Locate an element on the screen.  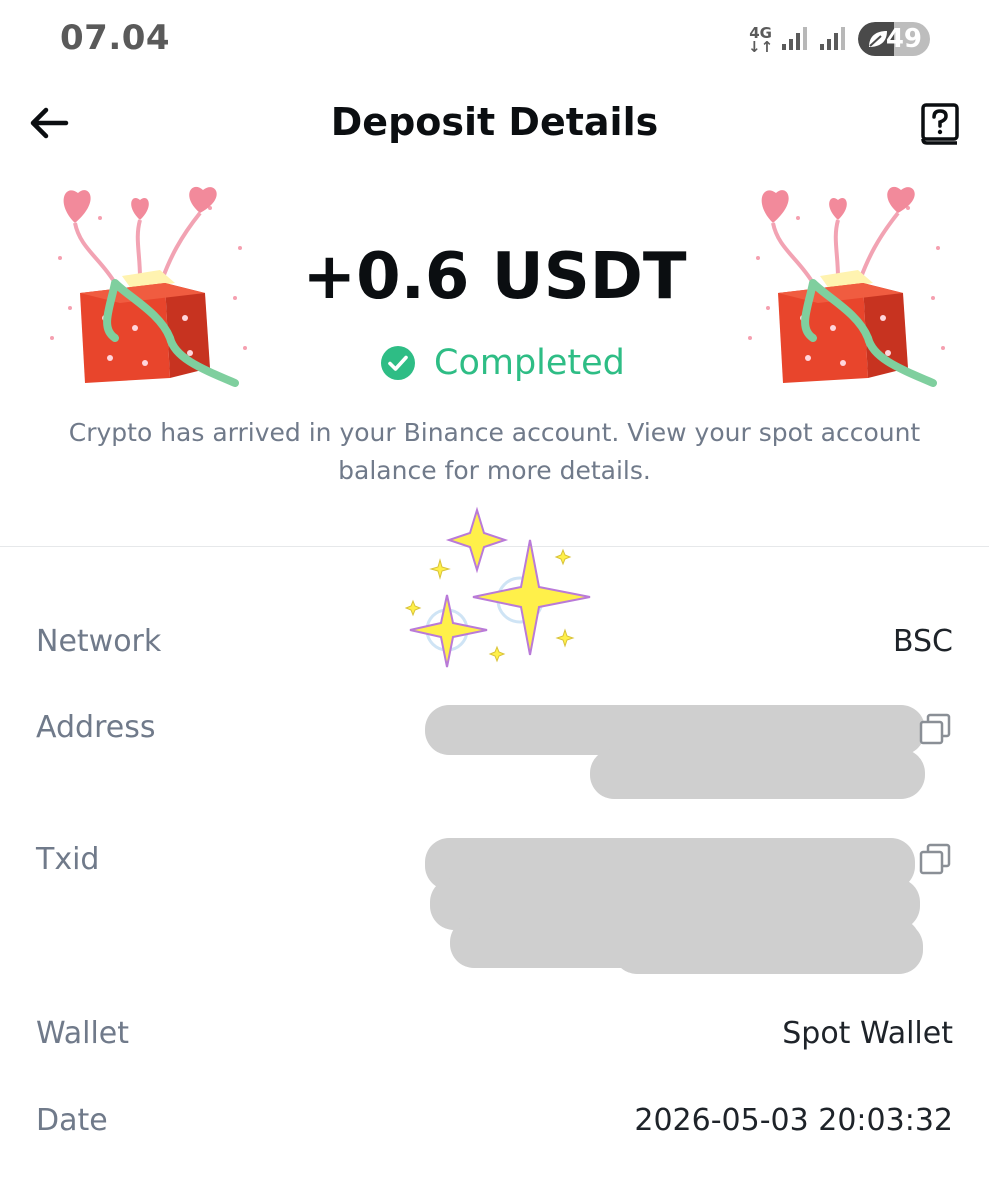
date-label: Date is located at coordinates (72, 1120).